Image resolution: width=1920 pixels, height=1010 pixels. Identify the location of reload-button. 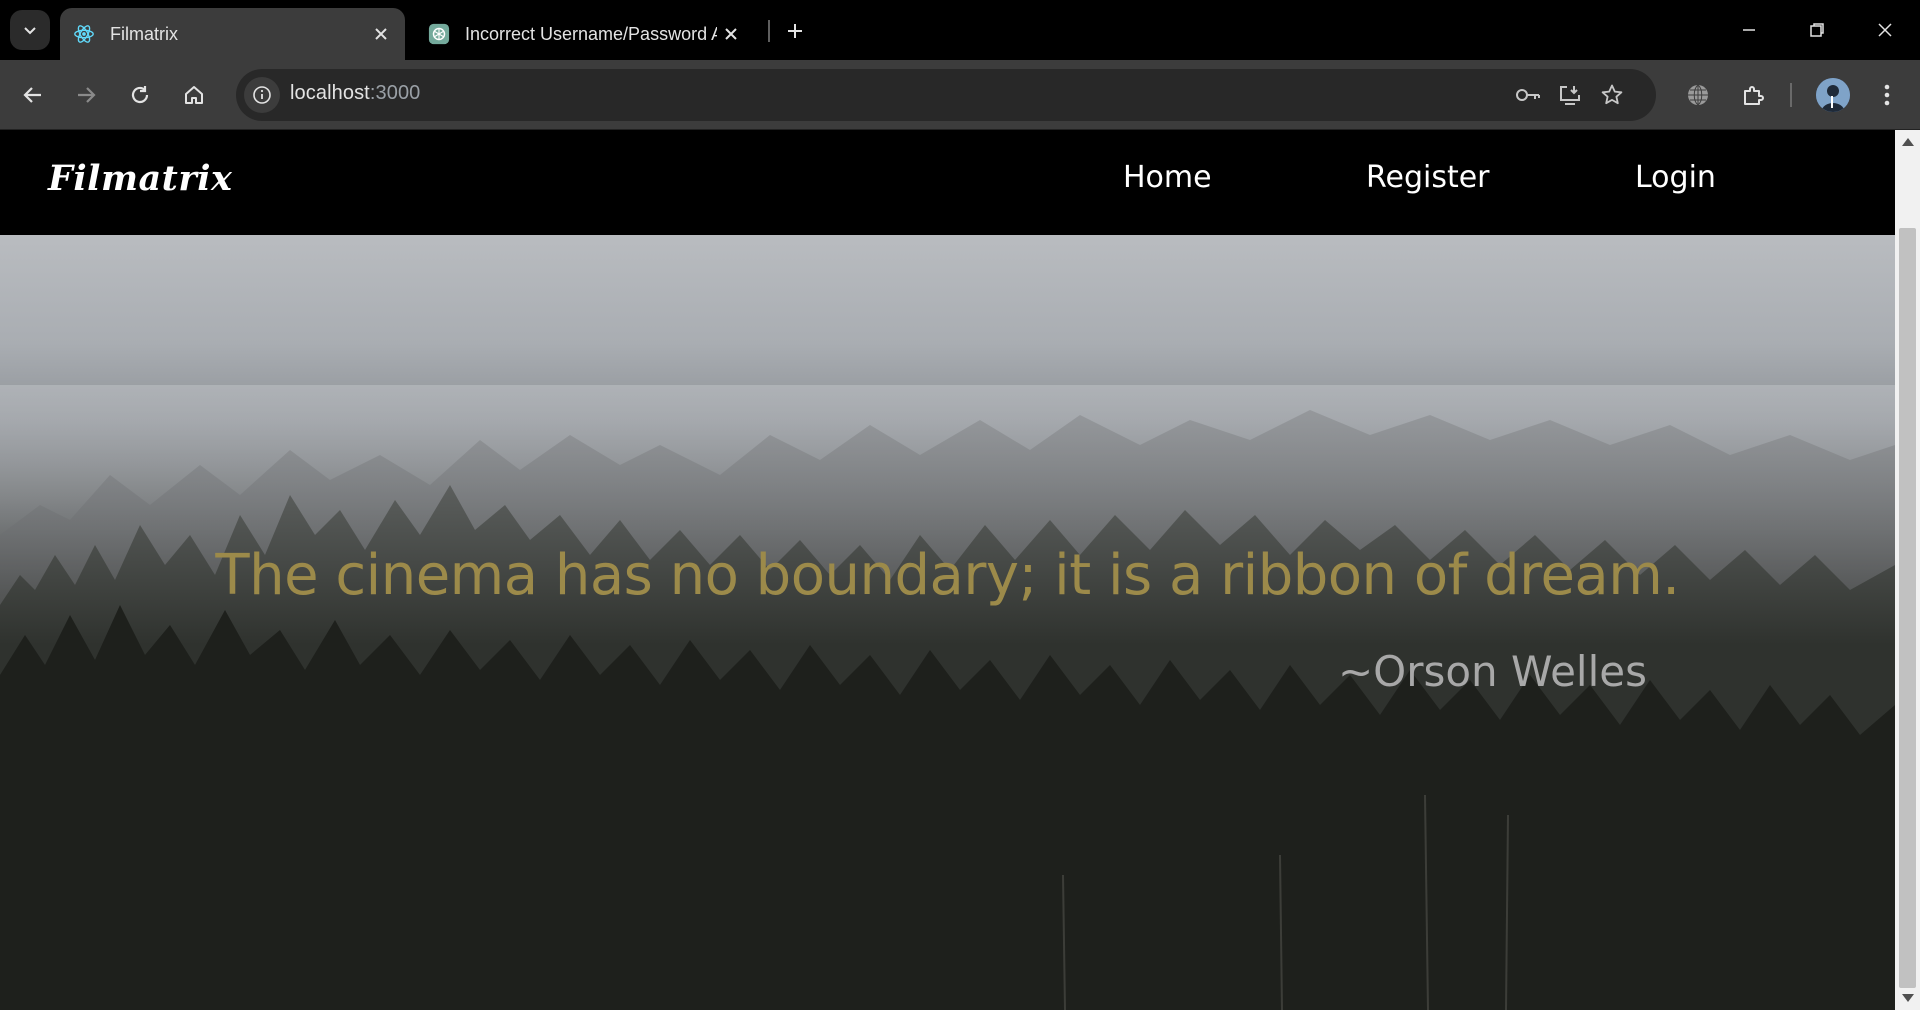
(140, 95).